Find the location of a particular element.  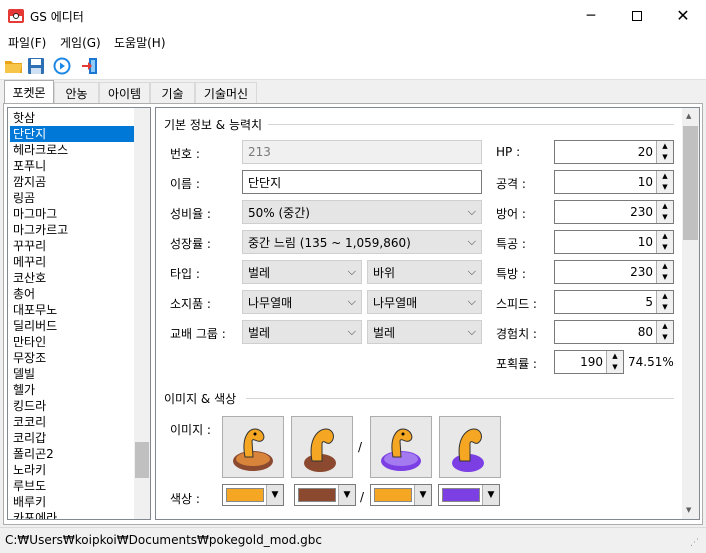

color-picker-3: ▼ is located at coordinates (401, 495).